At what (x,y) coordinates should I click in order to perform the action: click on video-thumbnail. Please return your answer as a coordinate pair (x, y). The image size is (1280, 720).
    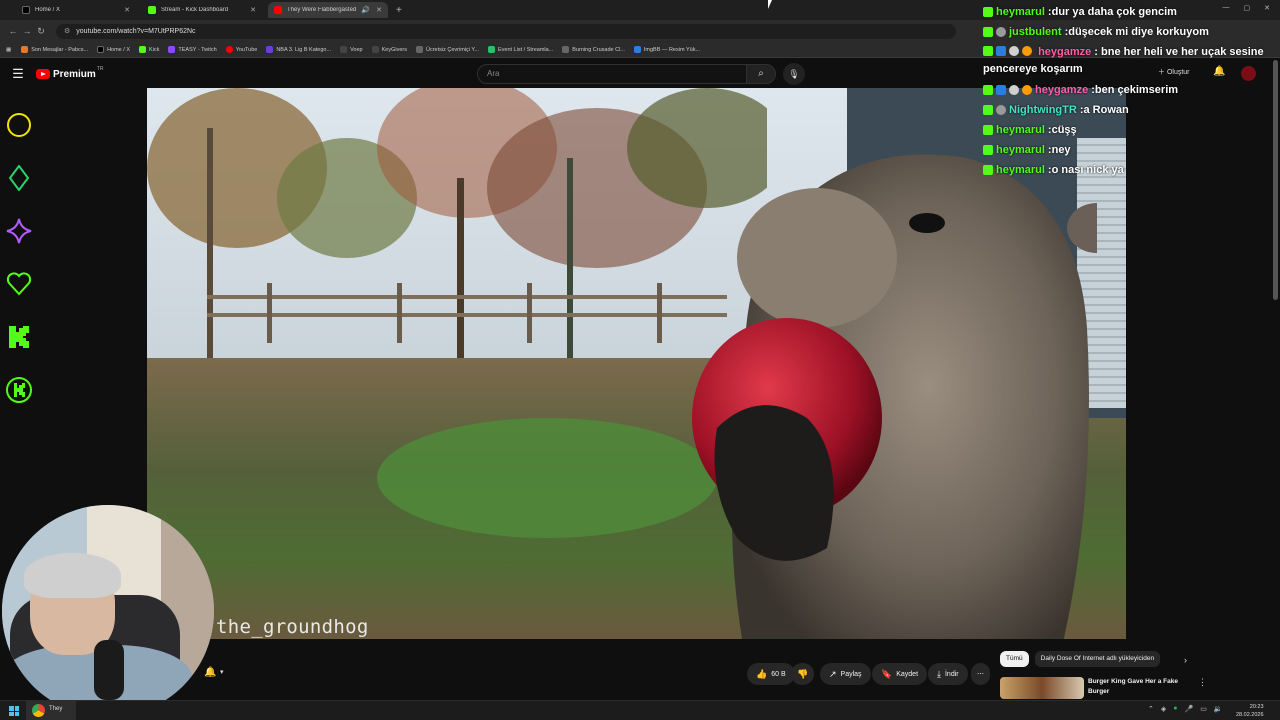
    Looking at the image, I should click on (1042, 688).